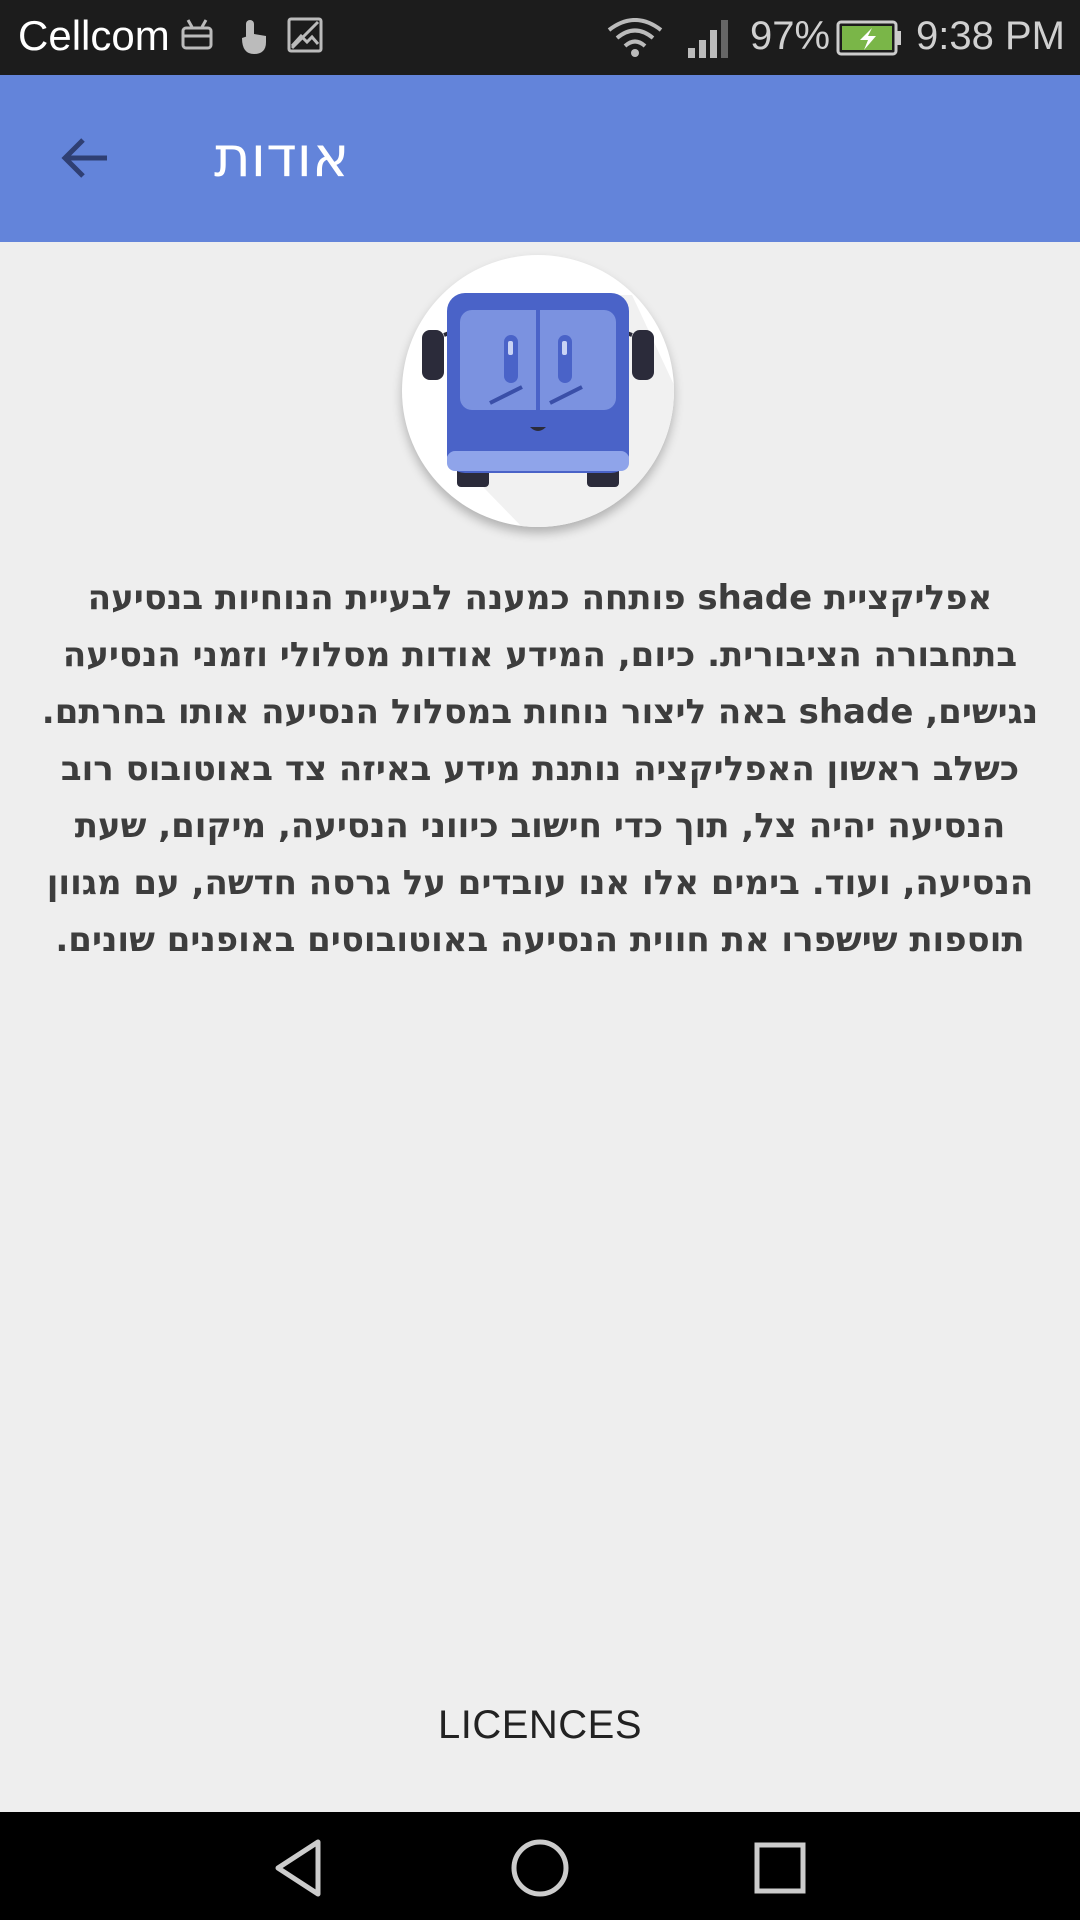 The height and width of the screenshot is (1920, 1080). I want to click on nav-home-button, so click(540, 1868).